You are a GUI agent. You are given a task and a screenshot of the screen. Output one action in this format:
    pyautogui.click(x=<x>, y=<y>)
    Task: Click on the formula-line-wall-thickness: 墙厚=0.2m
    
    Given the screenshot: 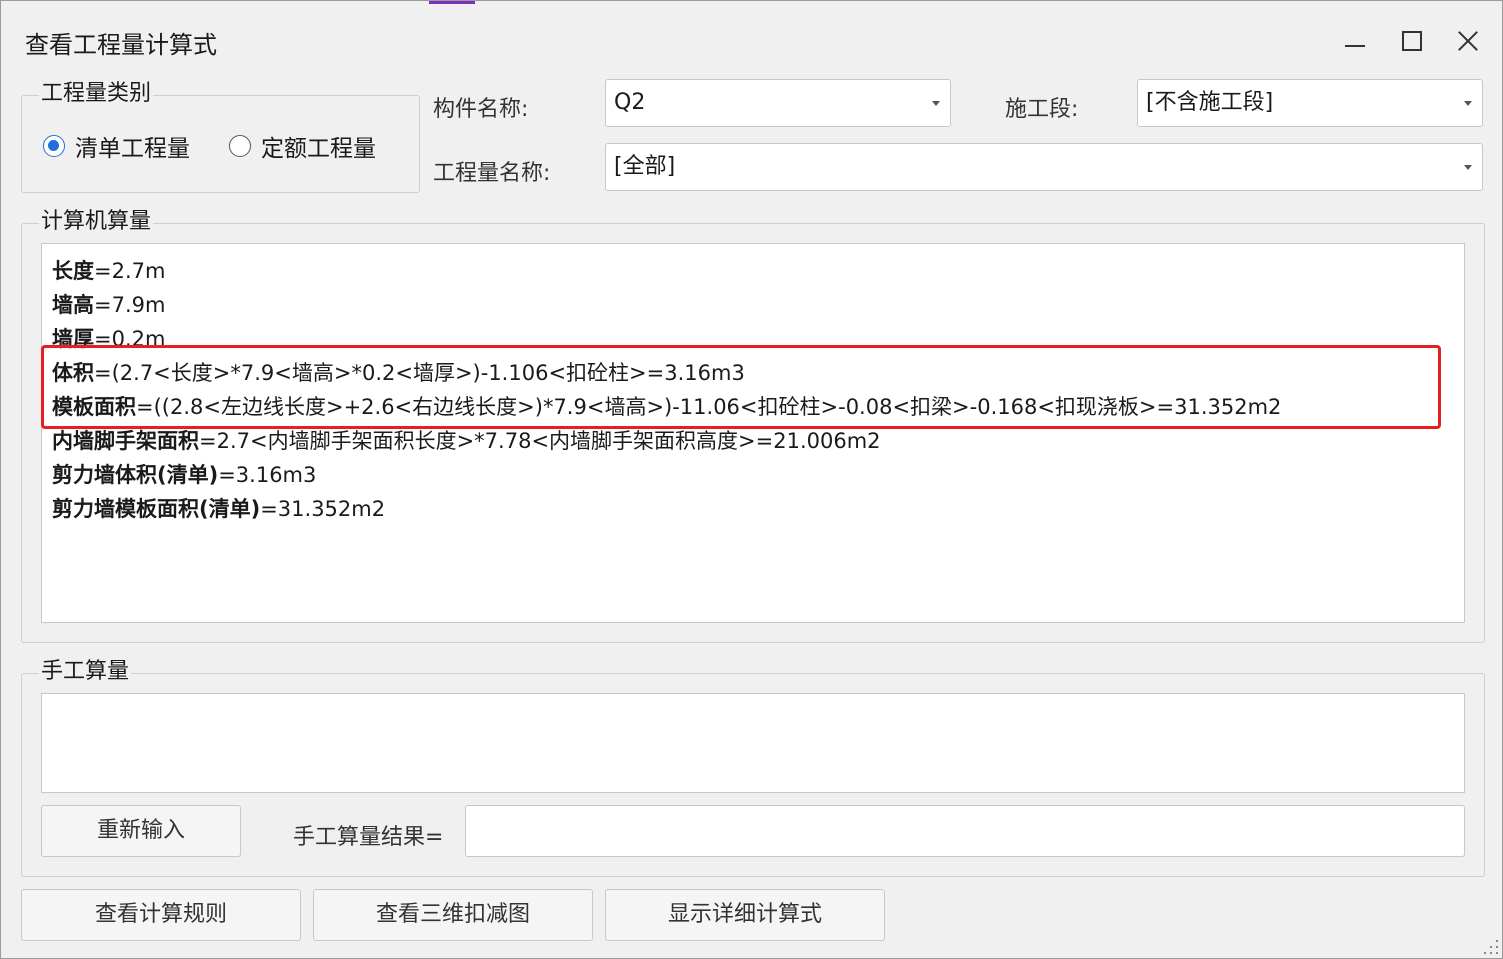 What is the action you would take?
    pyautogui.click(x=109, y=339)
    